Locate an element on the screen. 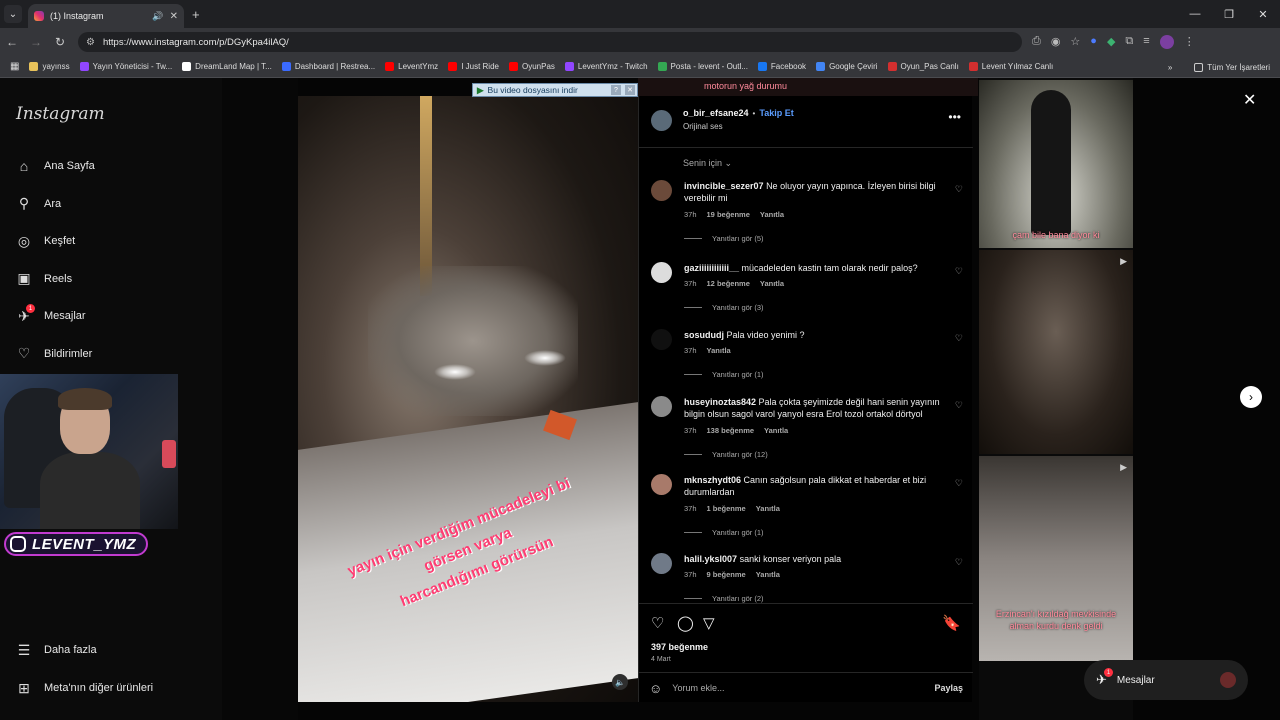 The width and height of the screenshot is (1280, 720). restore-icon: ❐ is located at coordinates (1229, 14).